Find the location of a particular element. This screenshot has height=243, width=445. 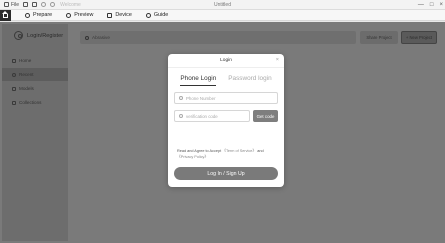

minimize-icon: — is located at coordinates (421, 5).